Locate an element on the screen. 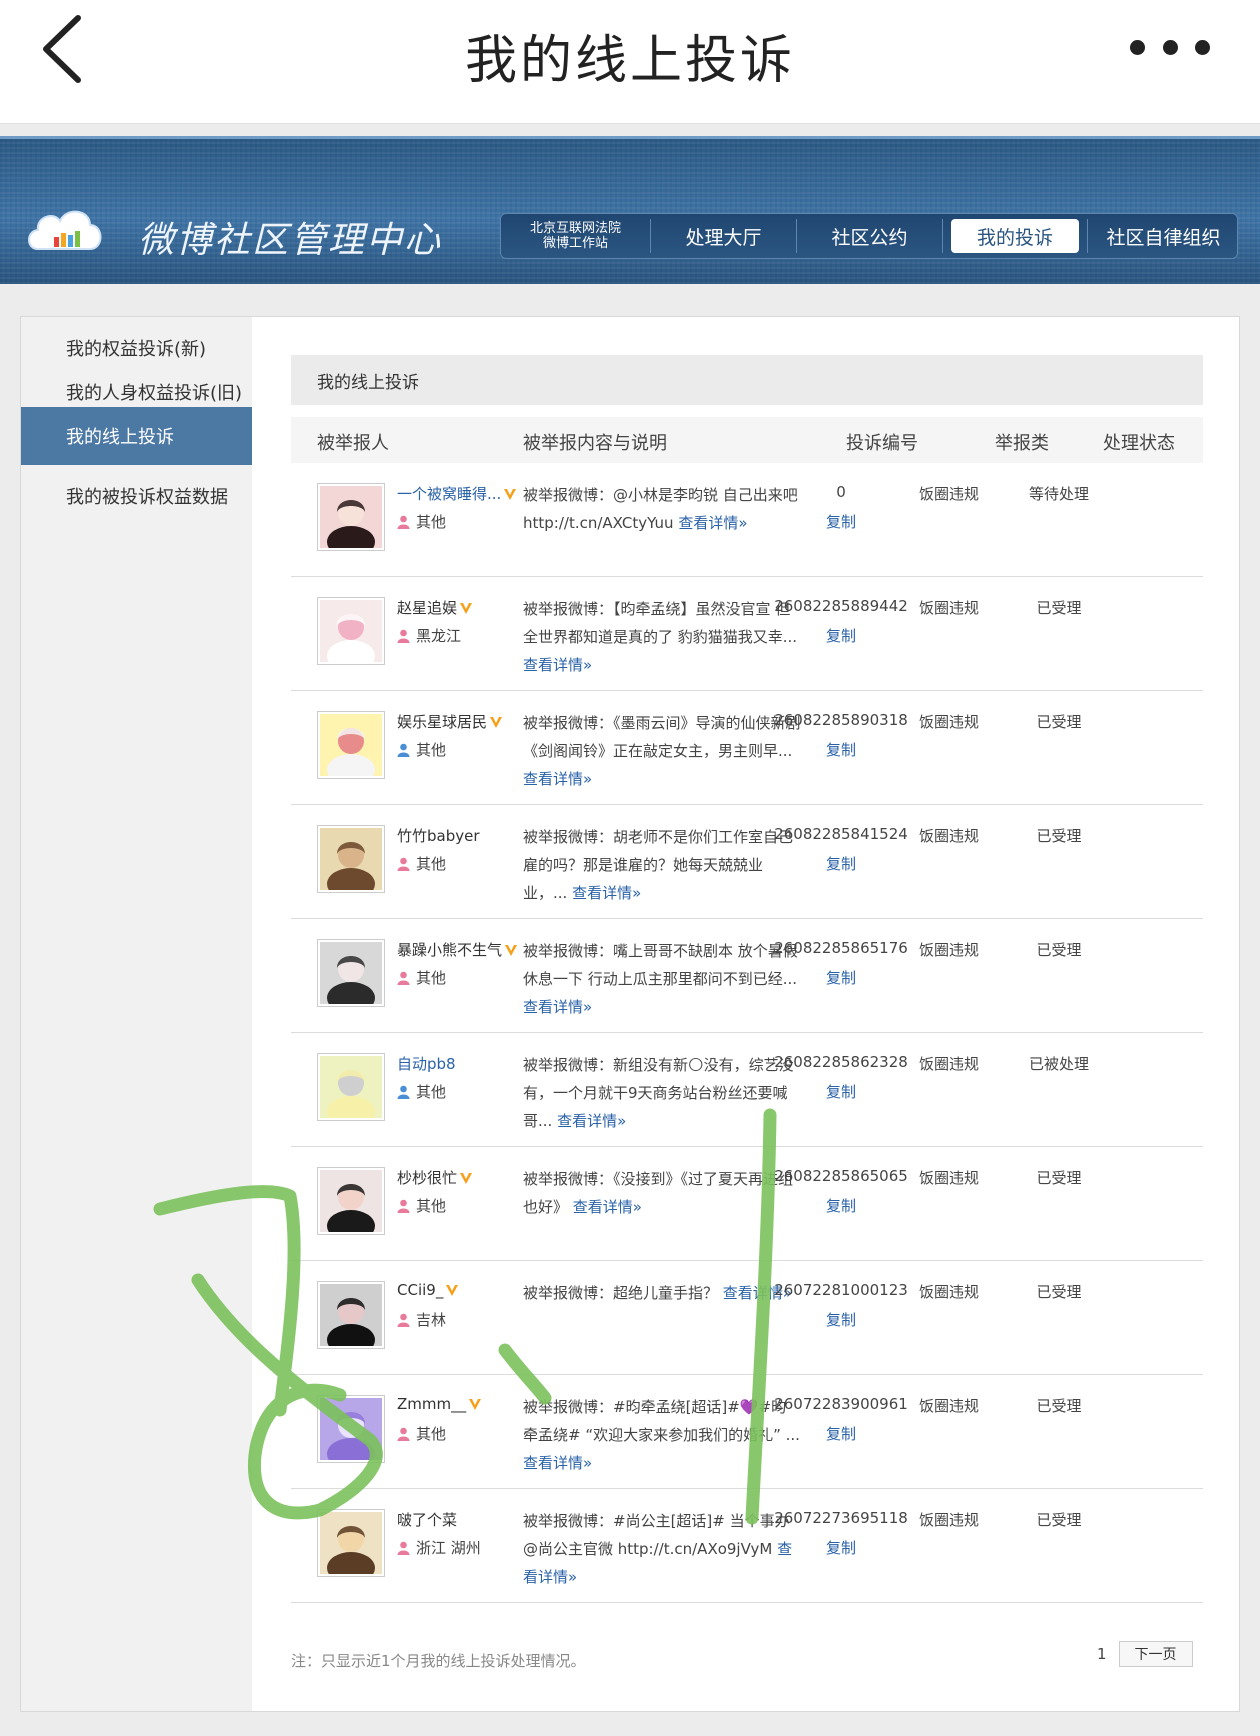 The height and width of the screenshot is (1736, 1260). footer-note: 注：只显示近1个月我的线上投诉处理情况。 is located at coordinates (438, 1661).